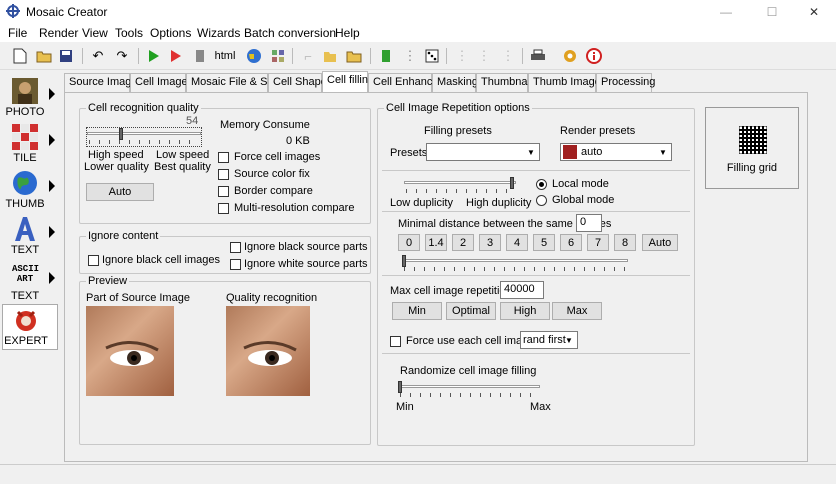  I want to click on tab-source-image: Source Image, so click(100, 83).